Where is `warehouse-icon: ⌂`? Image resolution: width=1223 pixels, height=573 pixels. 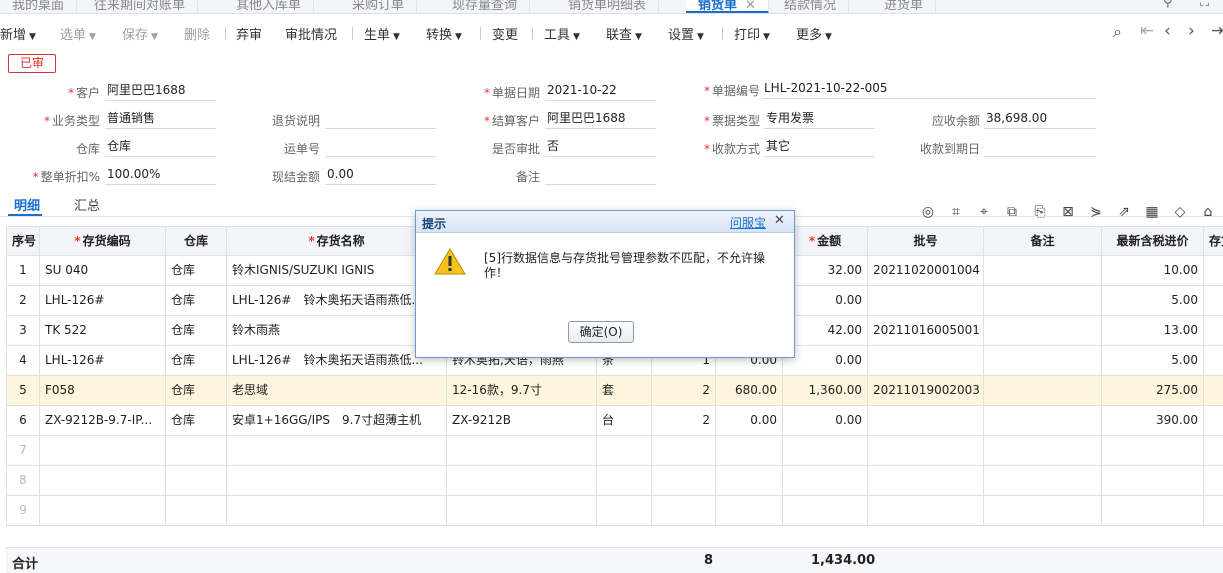
warehouse-icon: ⌂ is located at coordinates (1208, 212).